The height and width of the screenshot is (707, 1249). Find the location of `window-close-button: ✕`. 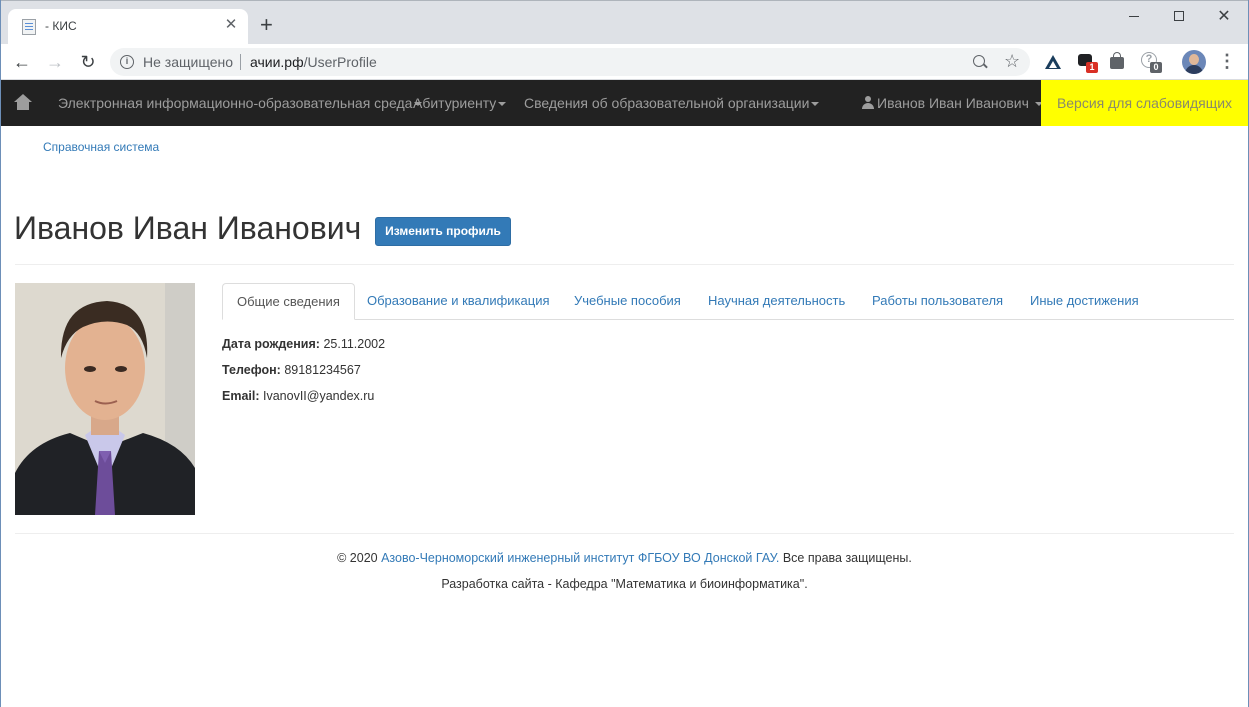

window-close-button: ✕ is located at coordinates (1224, 17).